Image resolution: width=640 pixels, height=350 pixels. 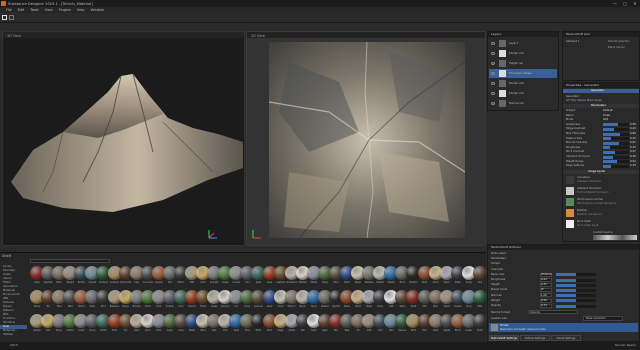 What do you see at coordinates (523, 63) in the screenshot?
I see `layer-row: Height call` at bounding box center [523, 63].